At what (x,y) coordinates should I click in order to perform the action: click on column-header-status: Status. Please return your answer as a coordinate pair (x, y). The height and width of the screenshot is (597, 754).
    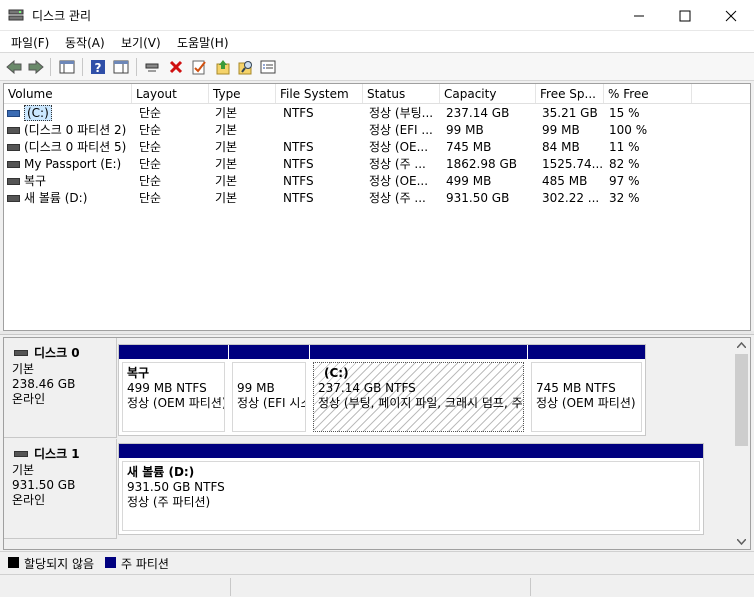
    Looking at the image, I should click on (401, 93).